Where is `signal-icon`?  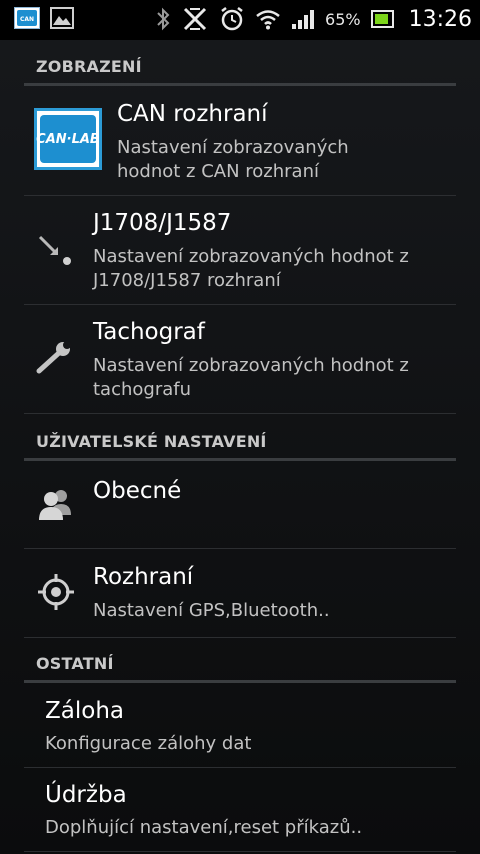 signal-icon is located at coordinates (303, 19).